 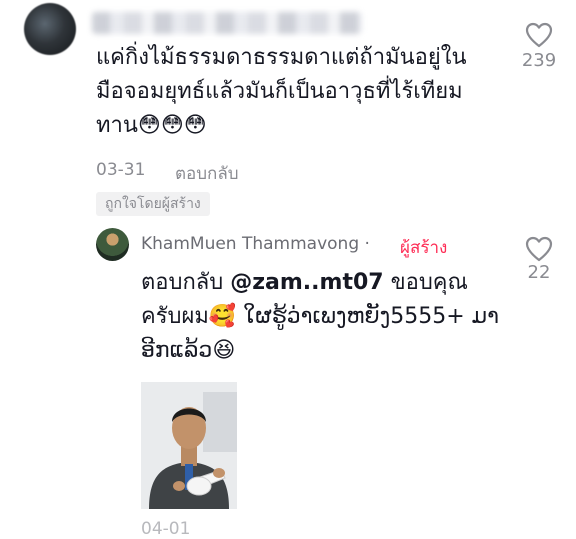 What do you see at coordinates (539, 272) in the screenshot?
I see `reply-like-count: 22` at bounding box center [539, 272].